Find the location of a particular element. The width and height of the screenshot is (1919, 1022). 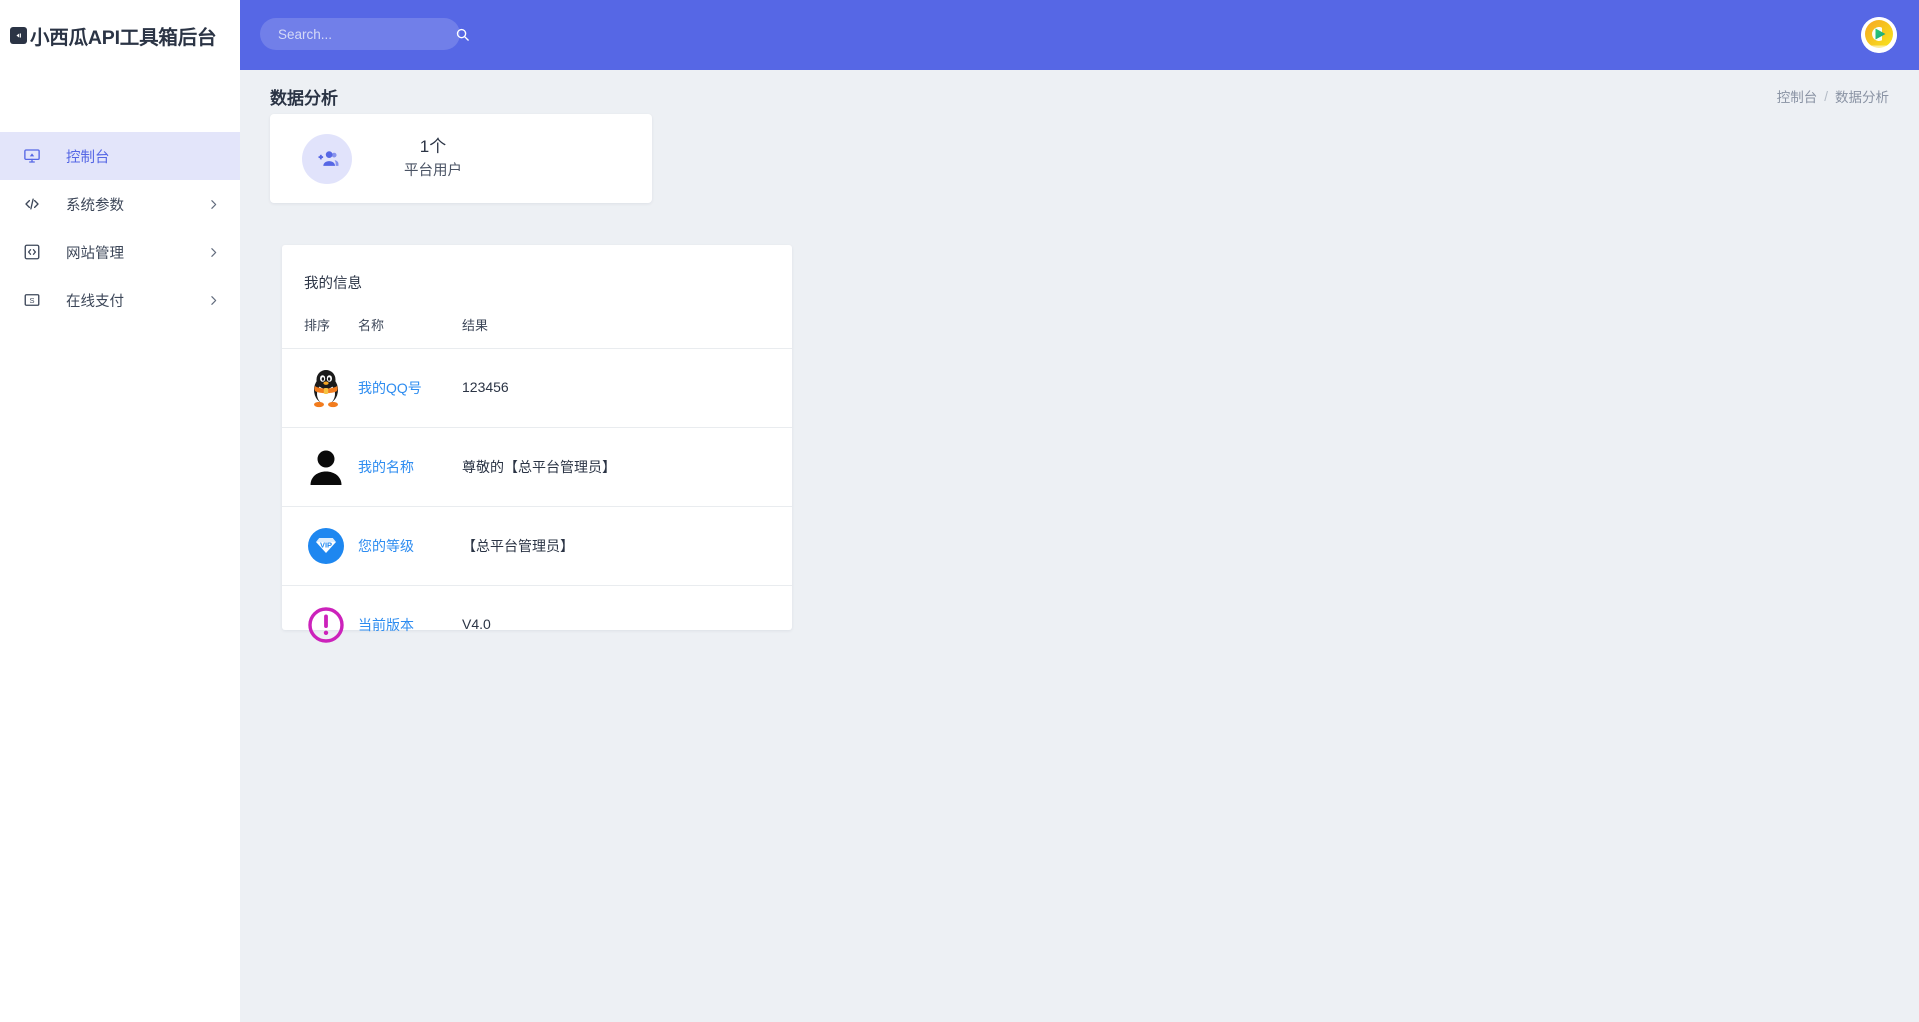

page-title: 数据分析 is located at coordinates (304, 98).